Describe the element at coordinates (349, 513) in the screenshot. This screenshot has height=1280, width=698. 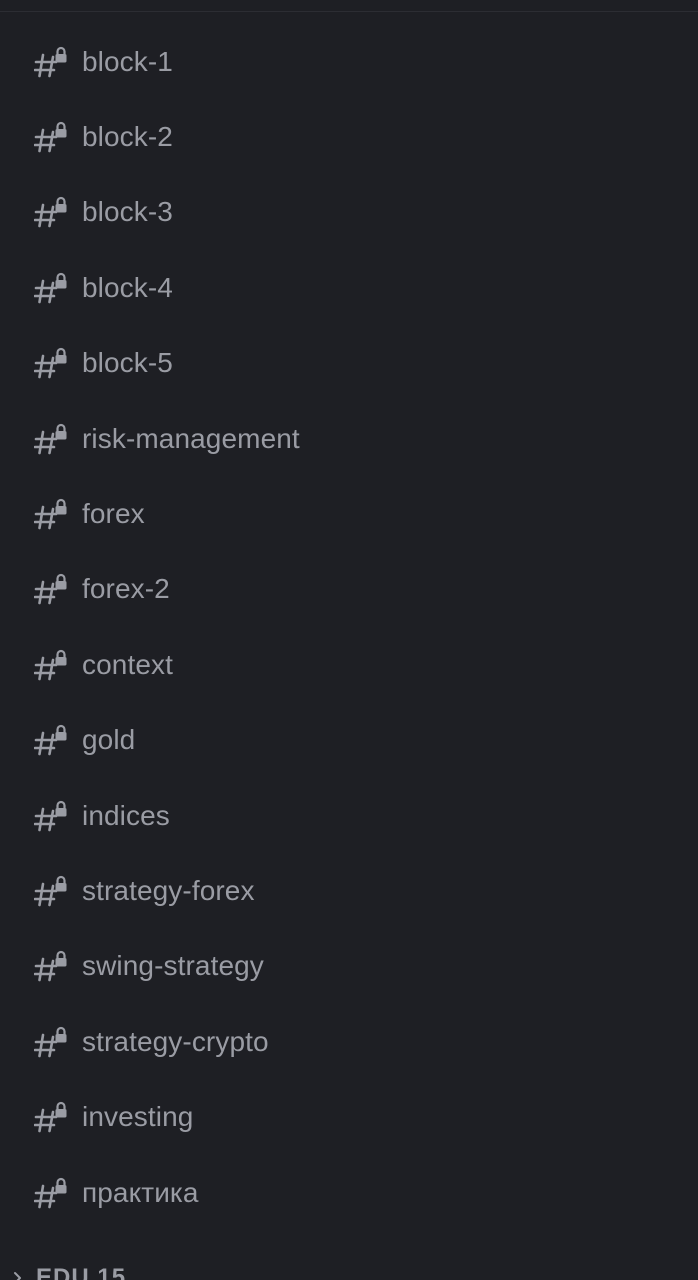
I see `channel-item-forex: forex` at that location.